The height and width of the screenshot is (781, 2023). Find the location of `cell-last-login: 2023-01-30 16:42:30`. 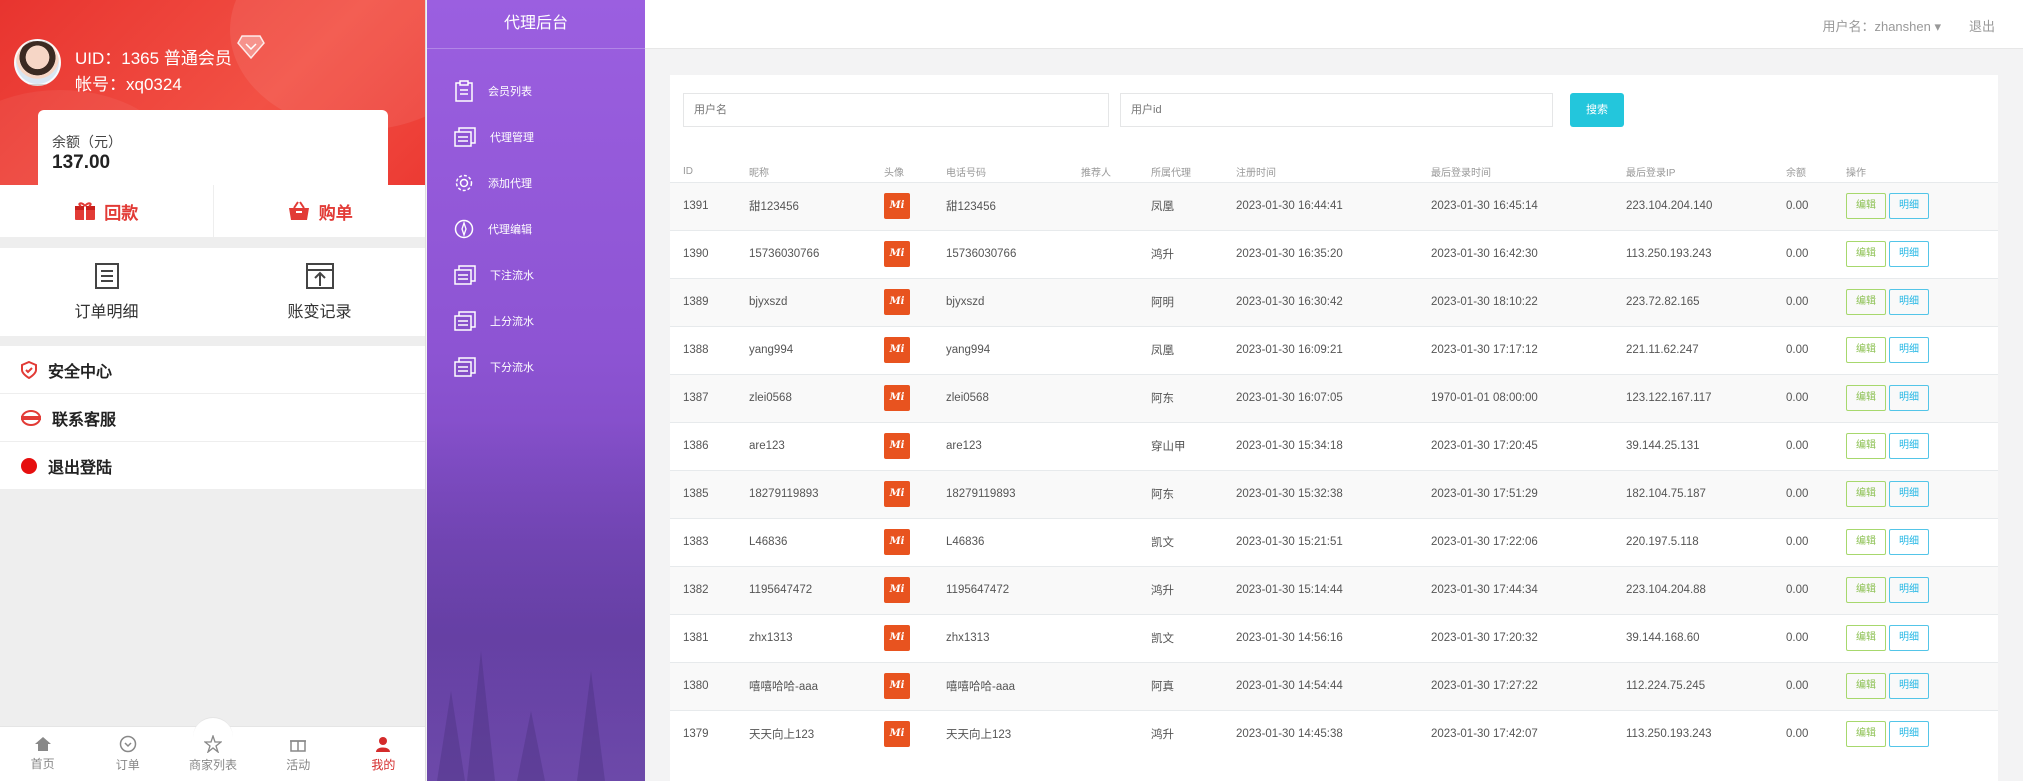

cell-last-login: 2023-01-30 16:42:30 is located at coordinates (1515, 253).